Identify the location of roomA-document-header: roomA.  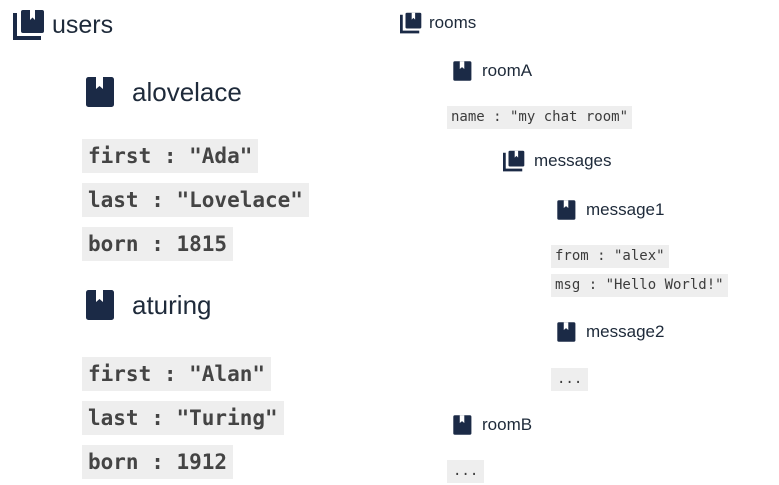
(492, 71).